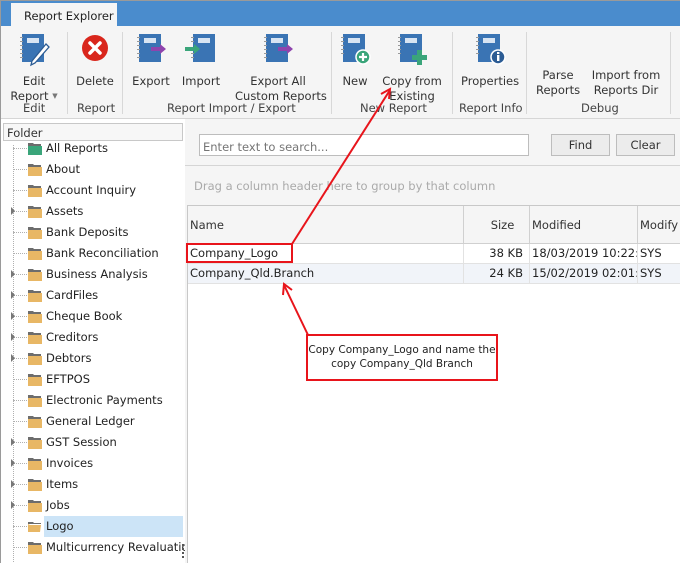 The width and height of the screenshot is (680, 563). Describe the element at coordinates (412, 50) in the screenshot. I see `notebook-plus-icon` at that location.